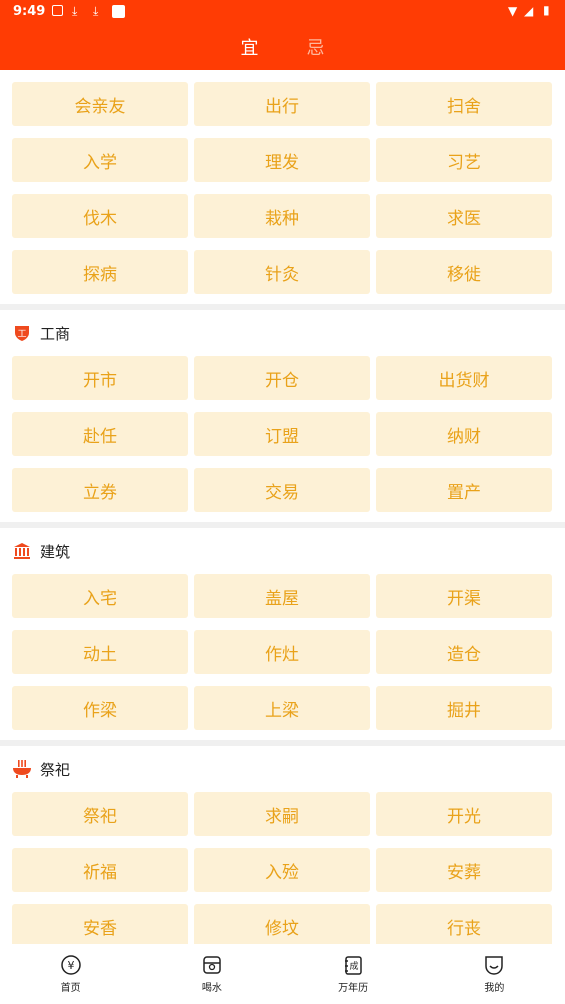  Describe the element at coordinates (100, 378) in the screenshot. I see `activity-button: 开市` at that location.